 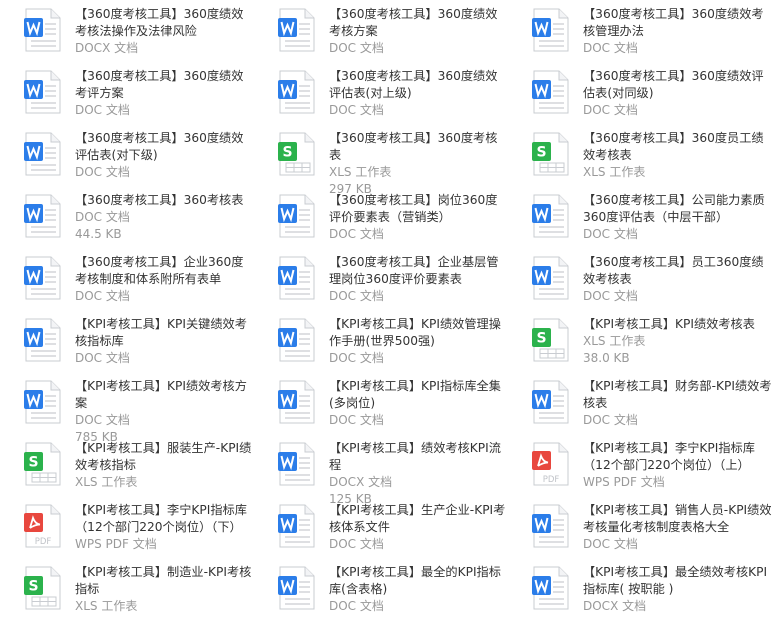 I want to click on file-item: S 【KPI考核工具】制造业-KPI考核指标 XLS 工作表, so click(x=127, y=593).